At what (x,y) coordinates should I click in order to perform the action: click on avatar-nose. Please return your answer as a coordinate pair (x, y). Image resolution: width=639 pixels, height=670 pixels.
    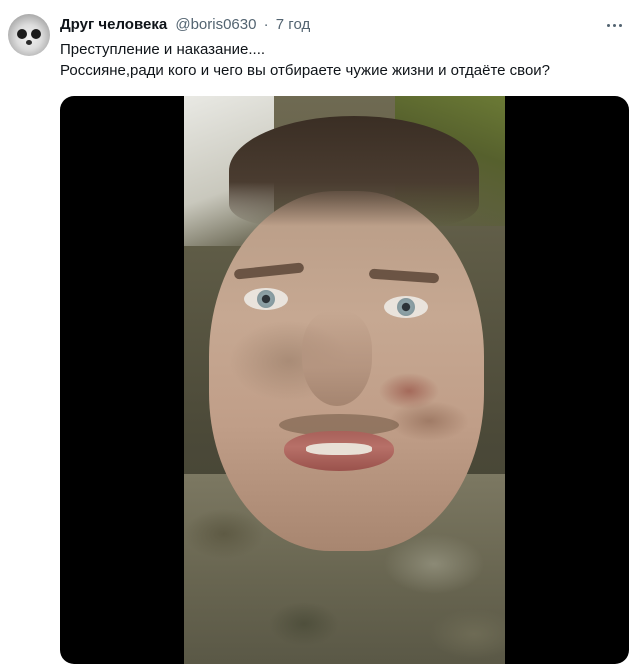
    Looking at the image, I should click on (29, 42).